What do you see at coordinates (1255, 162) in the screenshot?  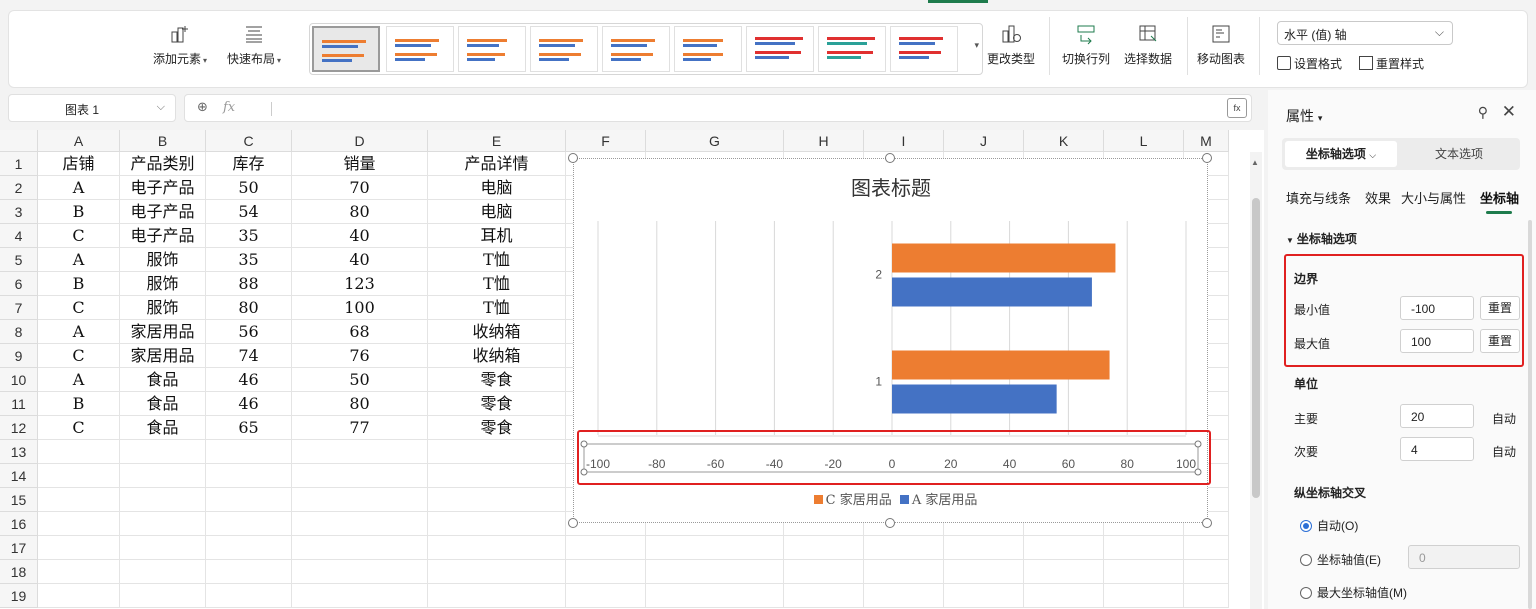 I see `scroll-up-icon: ▲` at bounding box center [1255, 162].